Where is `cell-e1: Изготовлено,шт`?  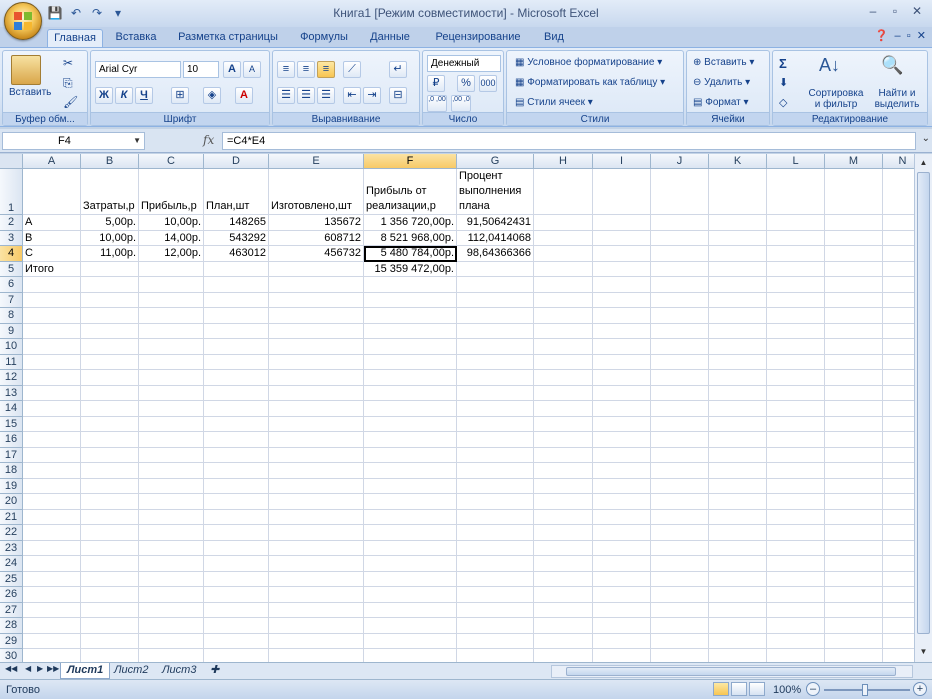 cell-e1: Изготовлено,шт is located at coordinates (316, 192).